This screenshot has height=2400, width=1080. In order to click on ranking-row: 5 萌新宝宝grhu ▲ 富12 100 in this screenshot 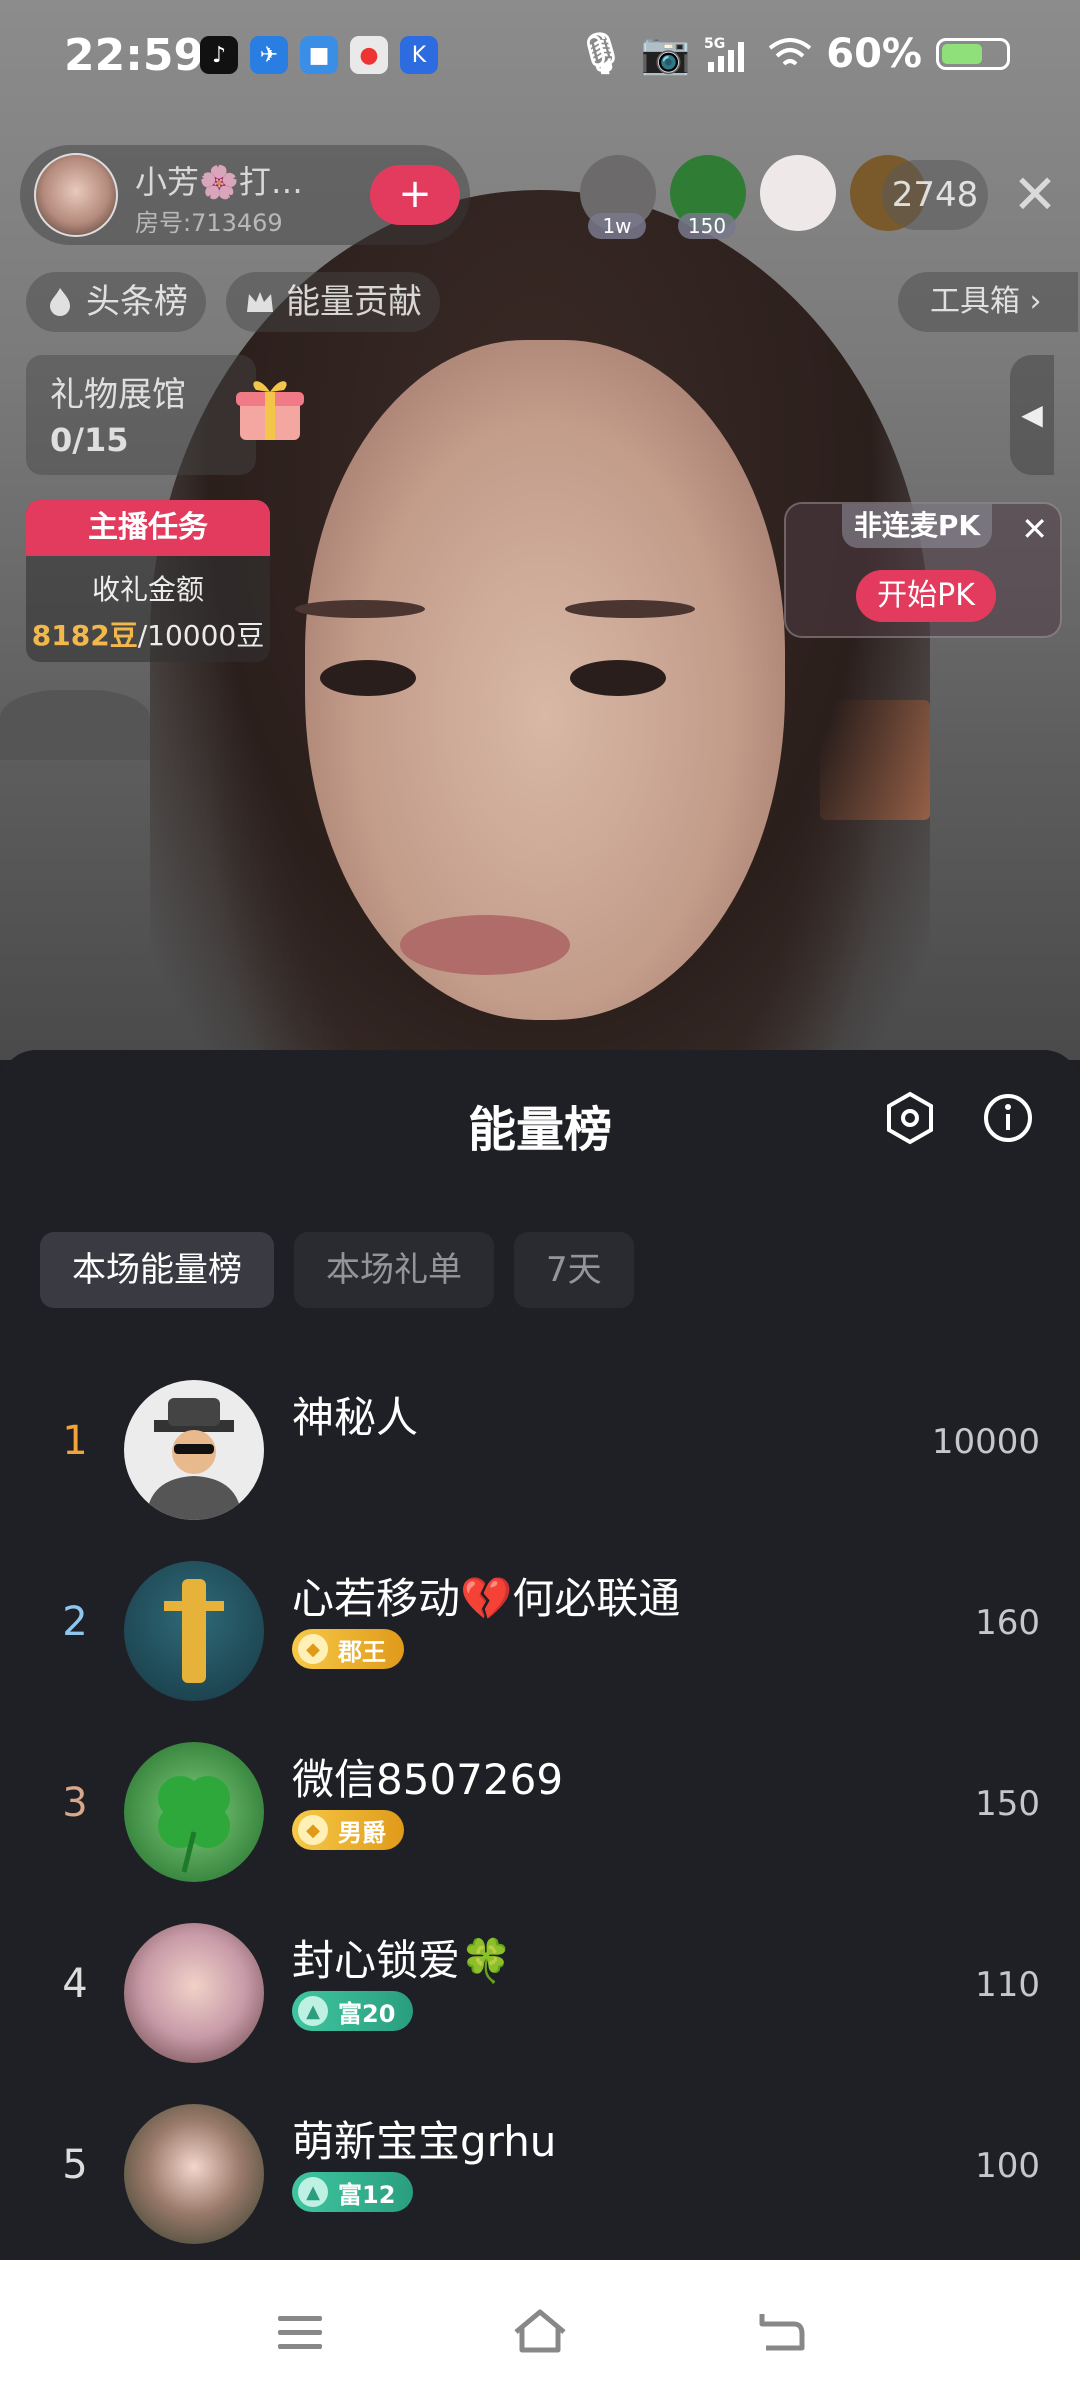, I will do `click(540, 2174)`.